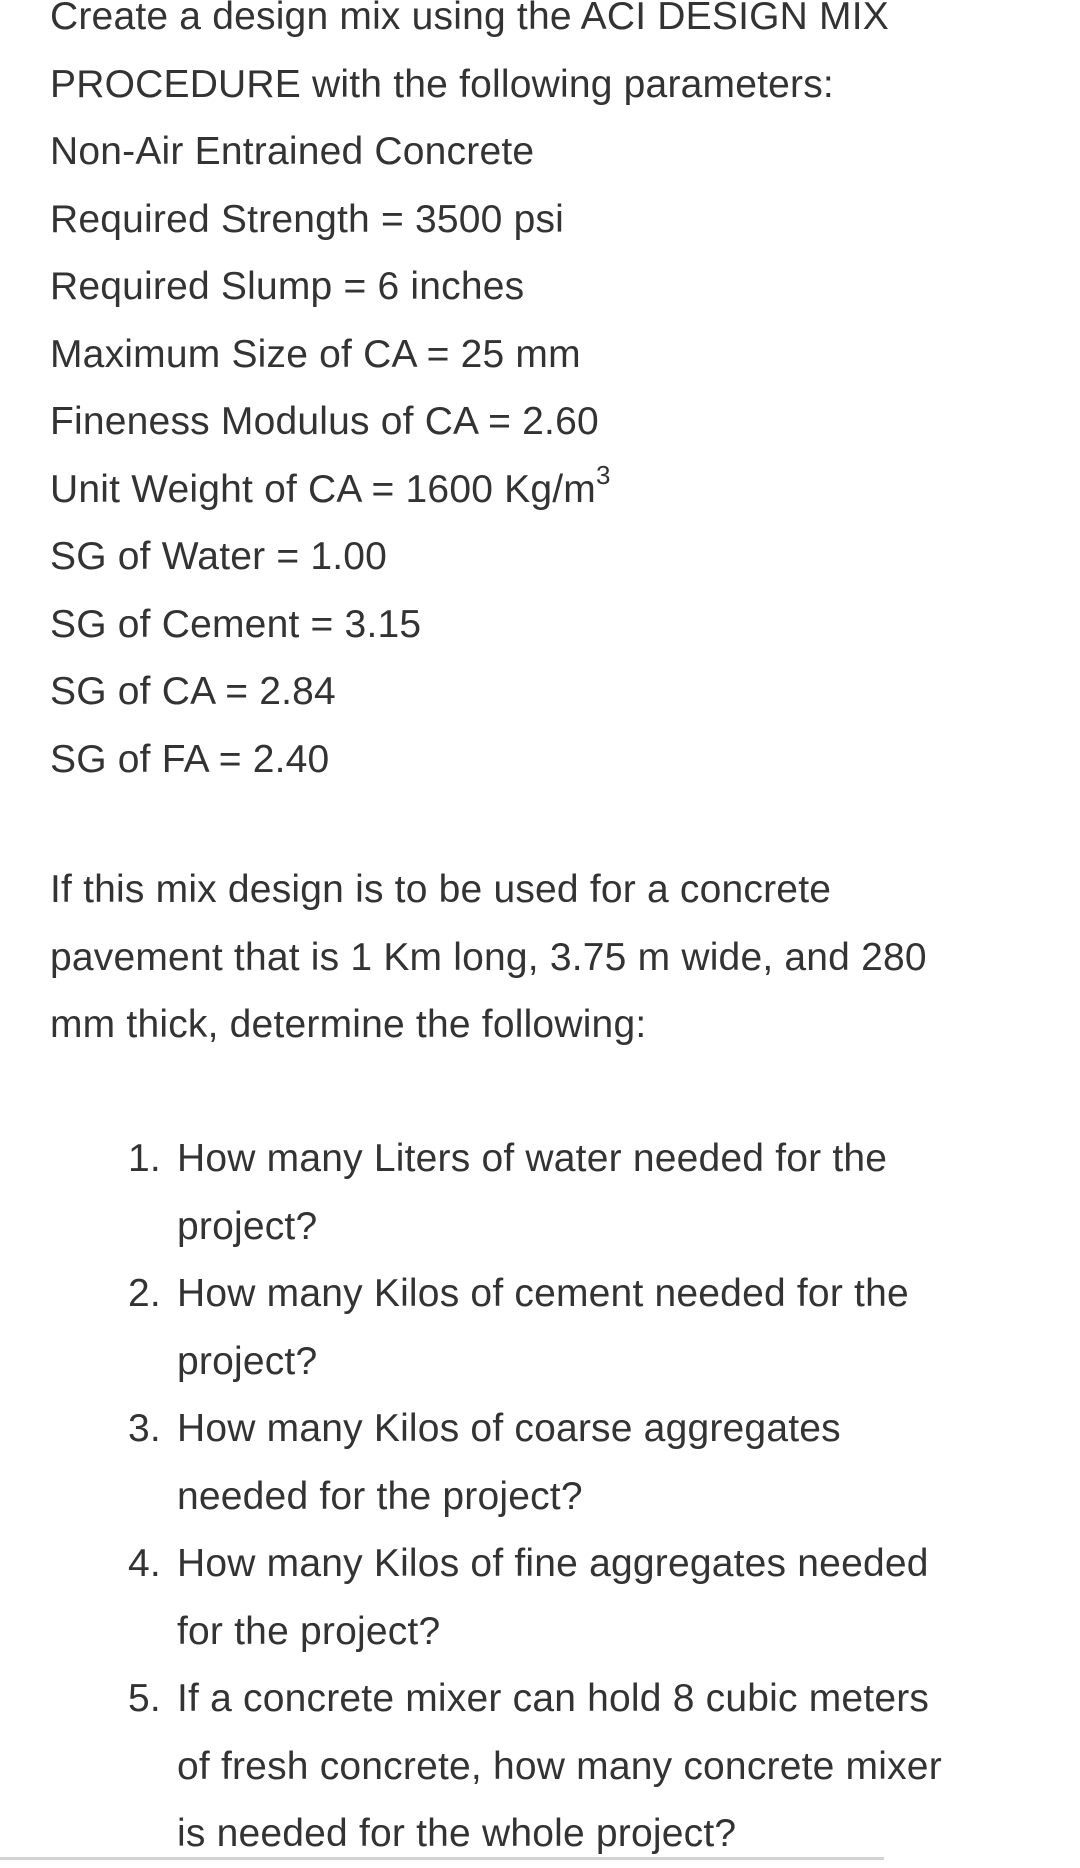 The width and height of the screenshot is (1080, 1868). Describe the element at coordinates (442, 84) in the screenshot. I see `header-line: PROCEDURE with the following parameters:` at that location.